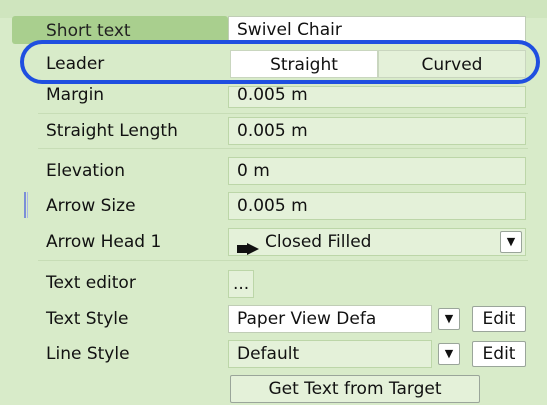  Describe the element at coordinates (85, 171) in the screenshot. I see `elevation-label: Elevation` at that location.